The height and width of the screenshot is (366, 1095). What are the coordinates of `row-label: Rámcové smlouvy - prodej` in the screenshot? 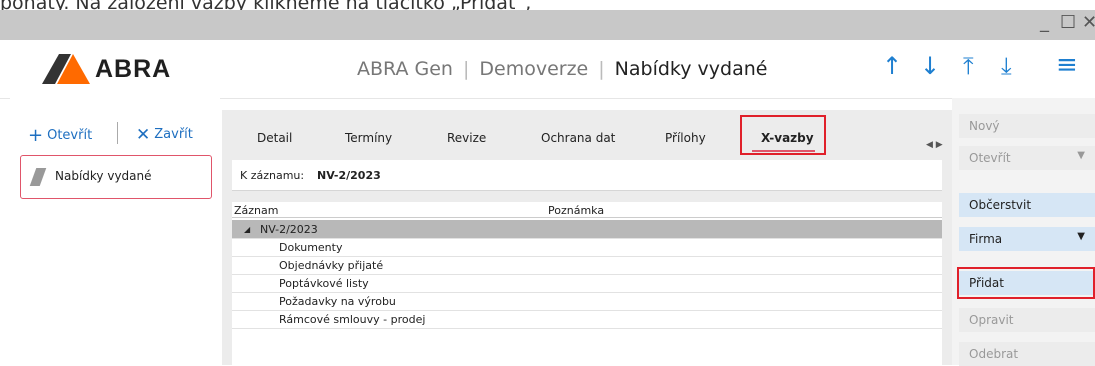 It's located at (352, 319).